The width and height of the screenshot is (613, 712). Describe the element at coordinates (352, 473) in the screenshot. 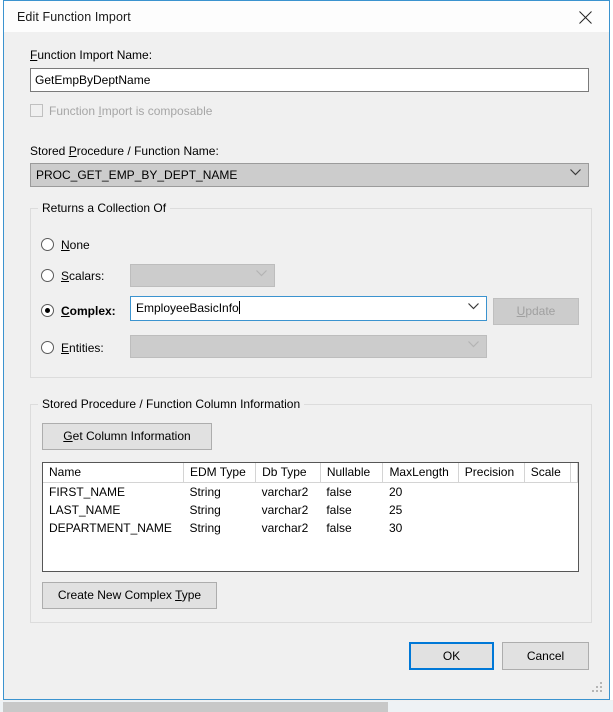

I see `column-header-nullable: Nullable` at that location.